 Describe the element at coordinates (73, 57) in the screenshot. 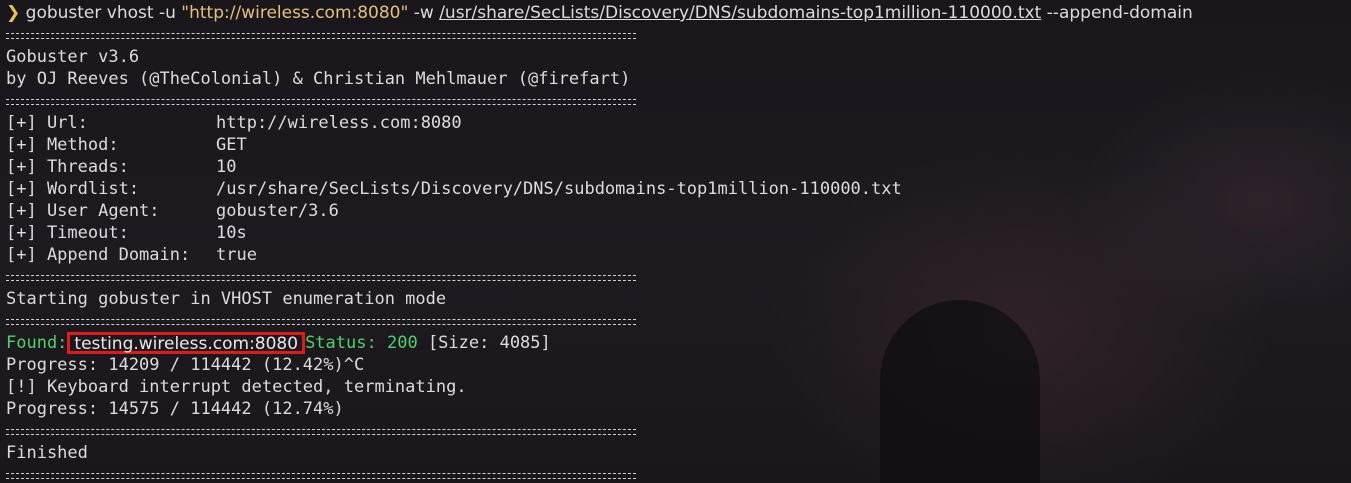

I see `banner-title: Gobuster v3.6` at that location.